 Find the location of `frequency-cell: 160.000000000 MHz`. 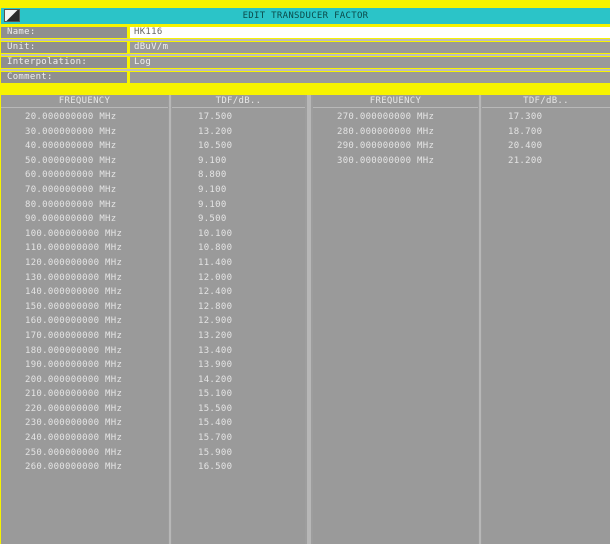

frequency-cell: 160.000000000 MHz is located at coordinates (84, 321).